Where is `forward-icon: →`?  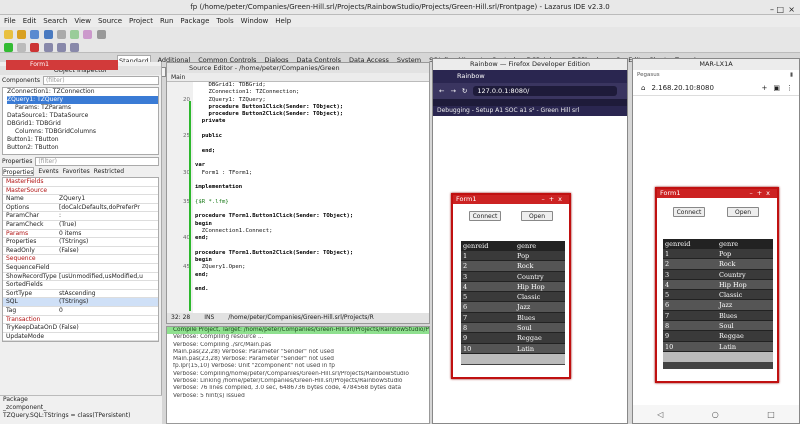 forward-icon: → is located at coordinates (452, 91).